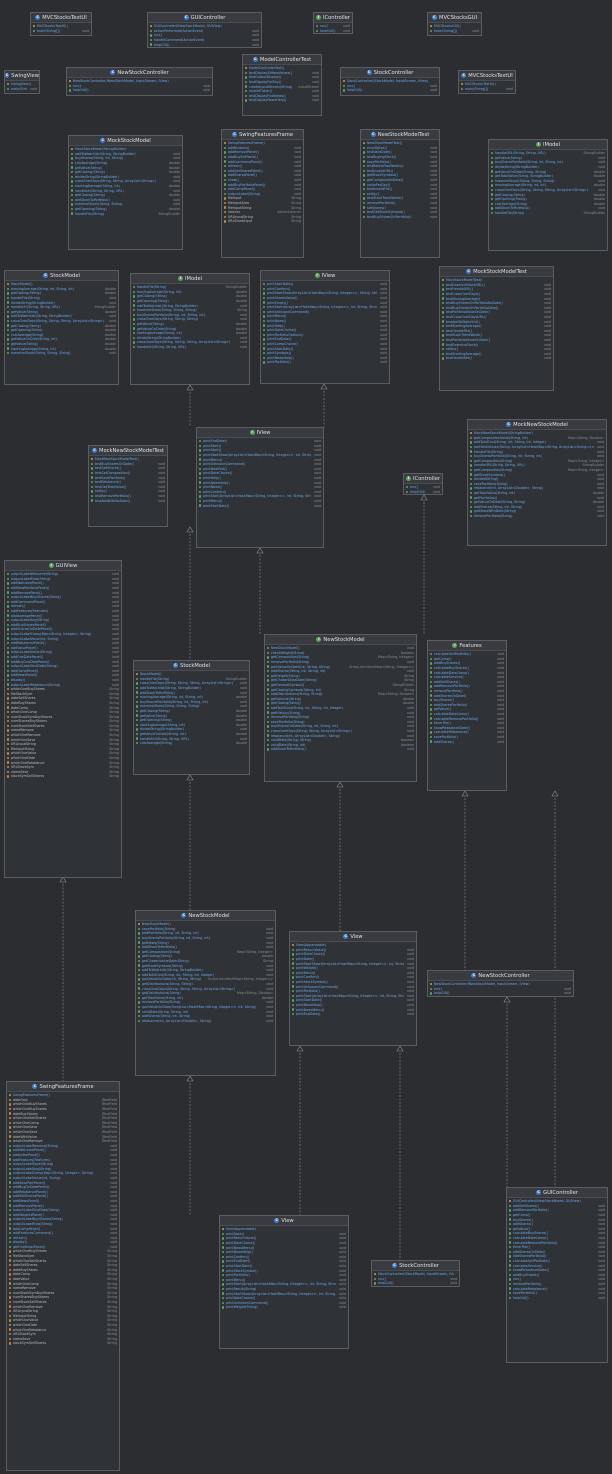 The width and height of the screenshot is (612, 1474). I want to click on member-row: dateValue String, so click(63, 1279).